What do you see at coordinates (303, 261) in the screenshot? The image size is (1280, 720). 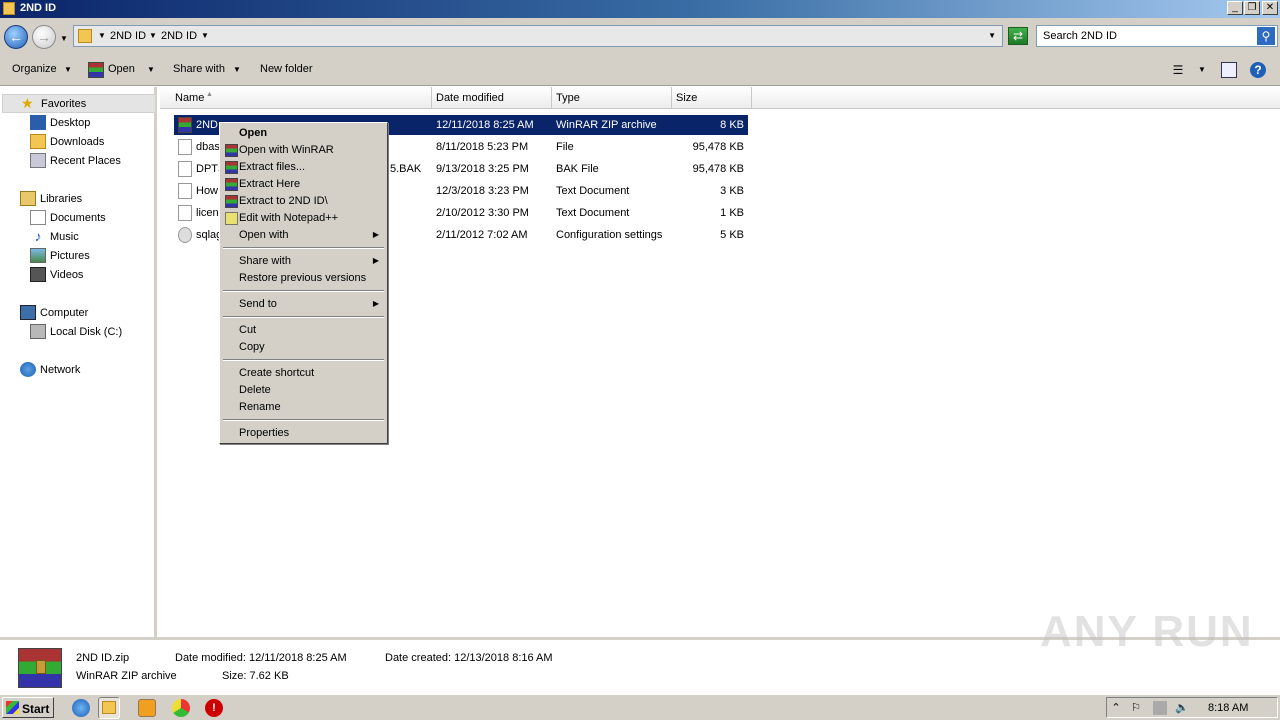 I see `menu-item-share-with: Share with ▶` at bounding box center [303, 261].